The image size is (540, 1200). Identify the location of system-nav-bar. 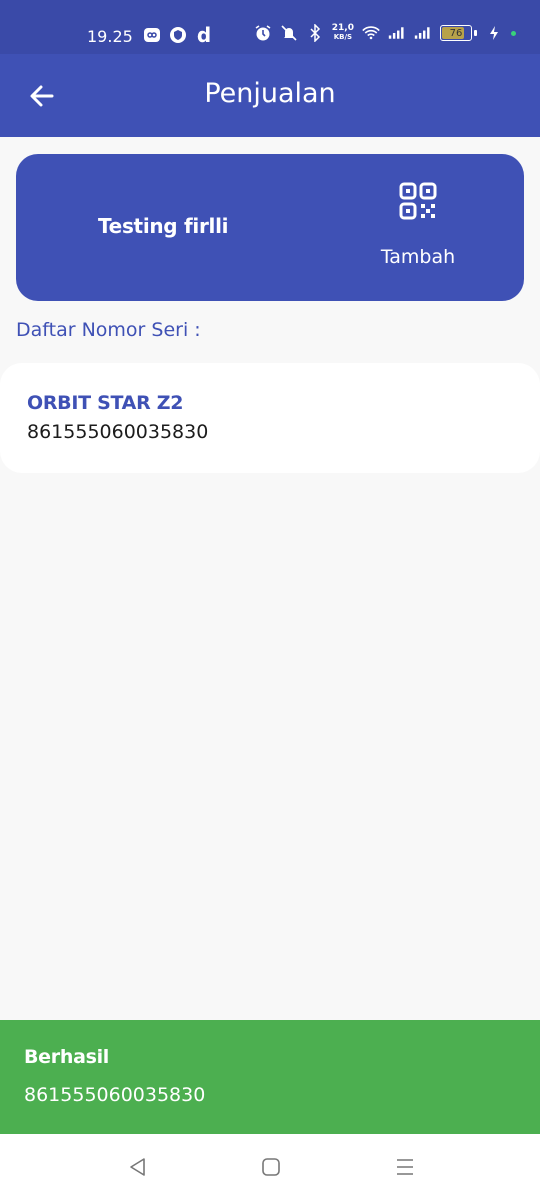
(270, 1167).